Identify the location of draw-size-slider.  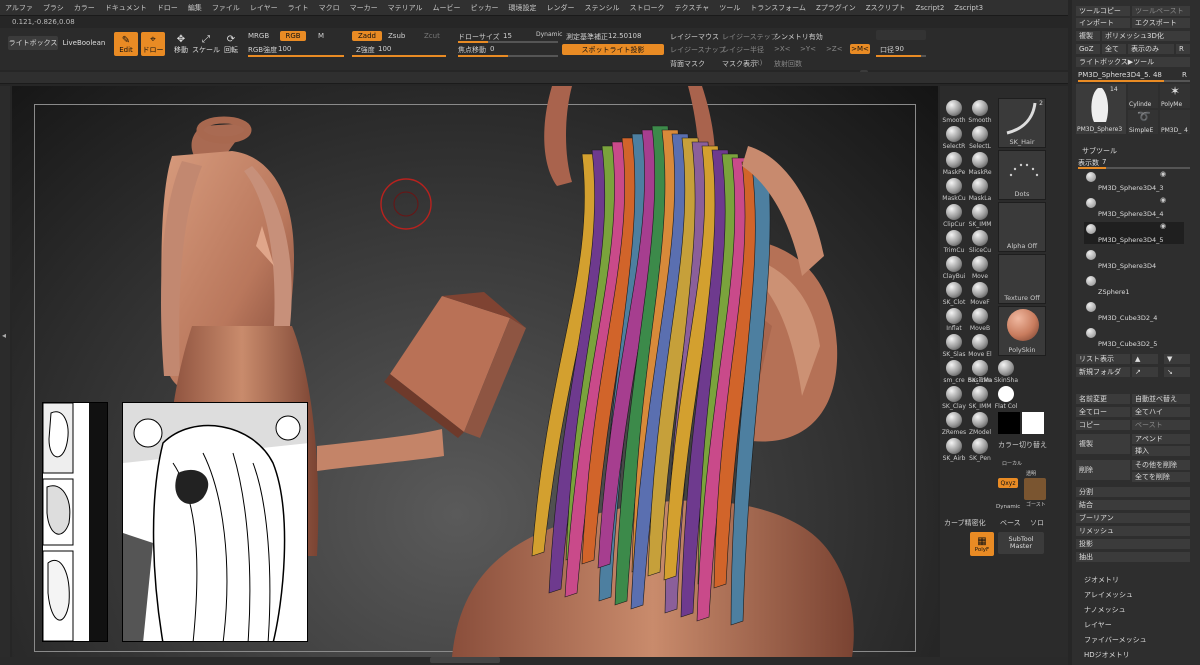
(508, 42).